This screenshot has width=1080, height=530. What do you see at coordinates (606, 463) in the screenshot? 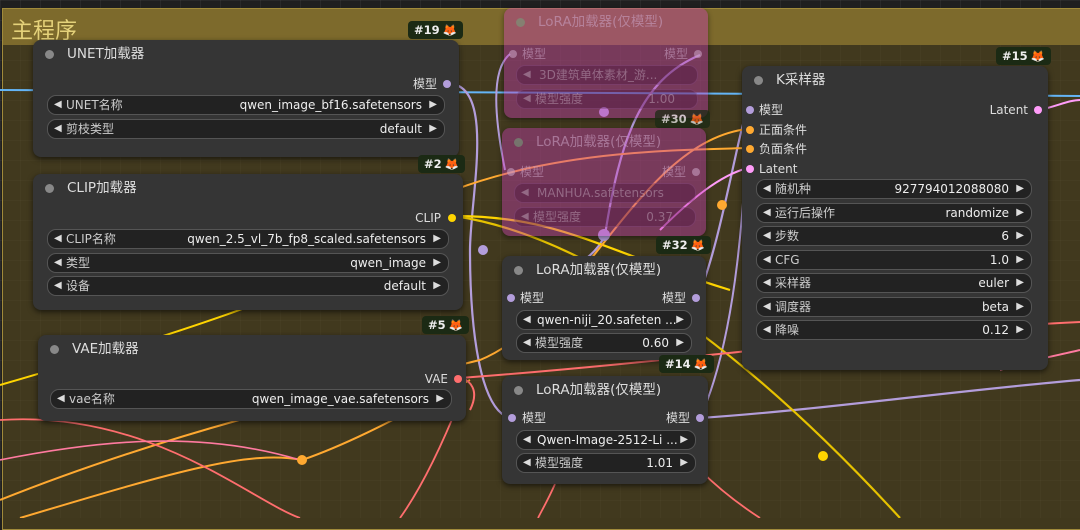
I see `number-model-strength: ◀ 模型强度 1.01 ▶` at bounding box center [606, 463].